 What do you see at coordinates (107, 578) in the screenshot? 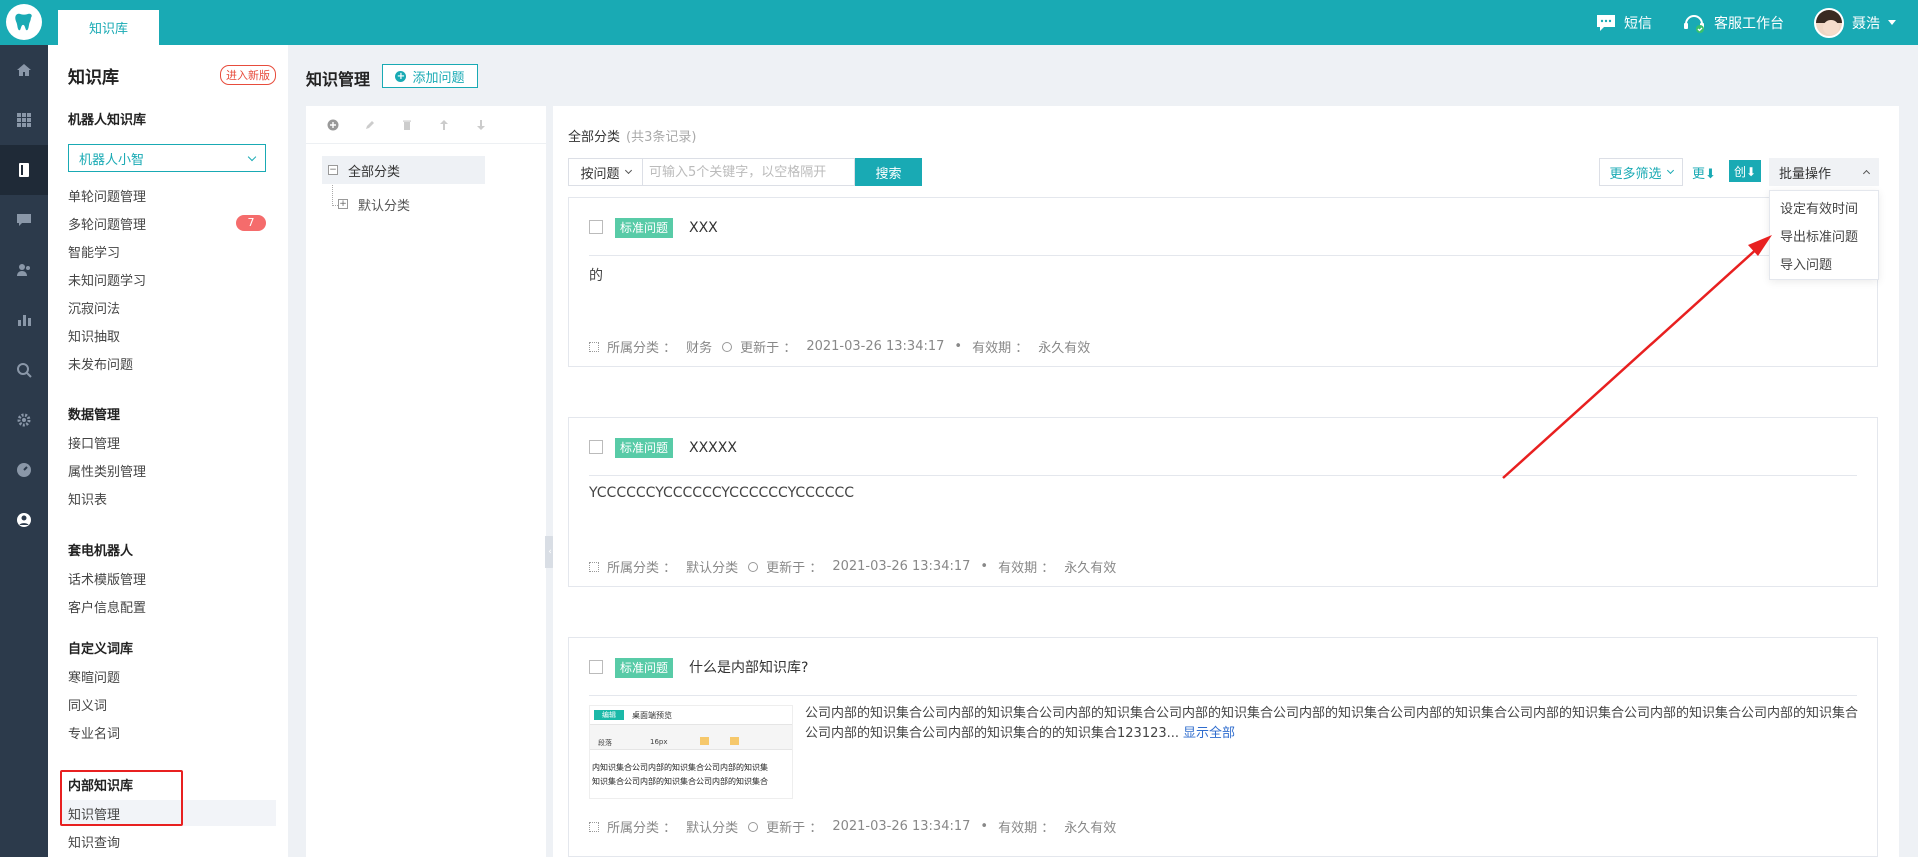
I see `sidebar-item-script-template: 话术模版管理` at bounding box center [107, 578].